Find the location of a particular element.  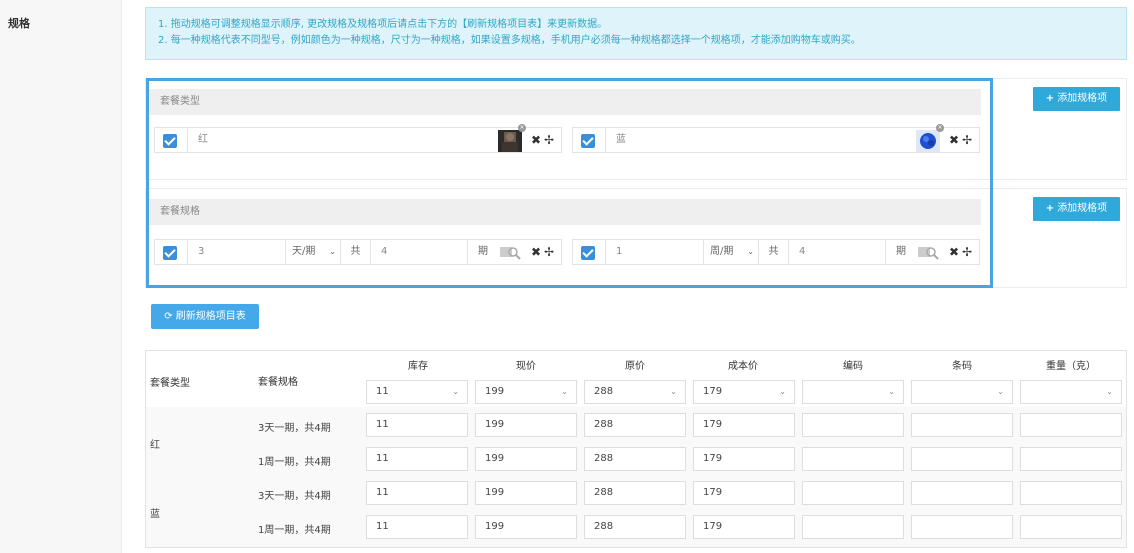

spec-item-blue: 蓝 × ✖ ✢ is located at coordinates (776, 138).